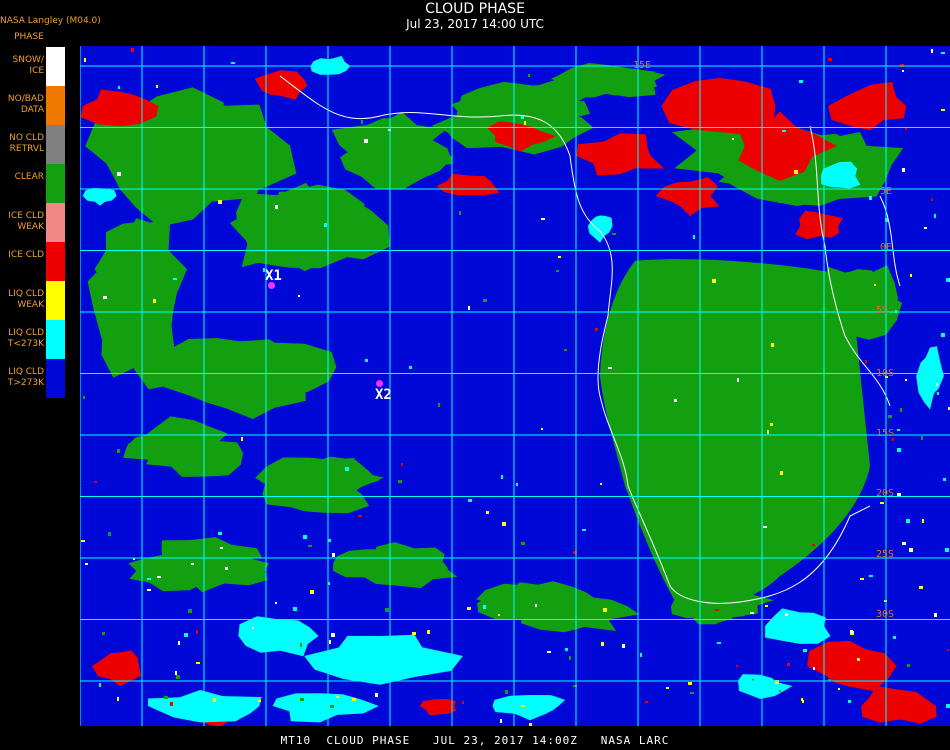  What do you see at coordinates (25, 377) in the screenshot?
I see `legend-label: LIQ CLD T>273K` at bounding box center [25, 377].